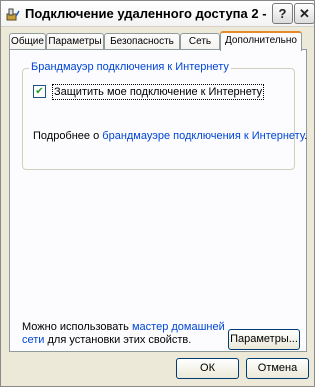 The height and width of the screenshot is (387, 320). Describe the element at coordinates (118, 340) in the screenshot. I see `hint-suffix: для установки этих свойств.` at that location.